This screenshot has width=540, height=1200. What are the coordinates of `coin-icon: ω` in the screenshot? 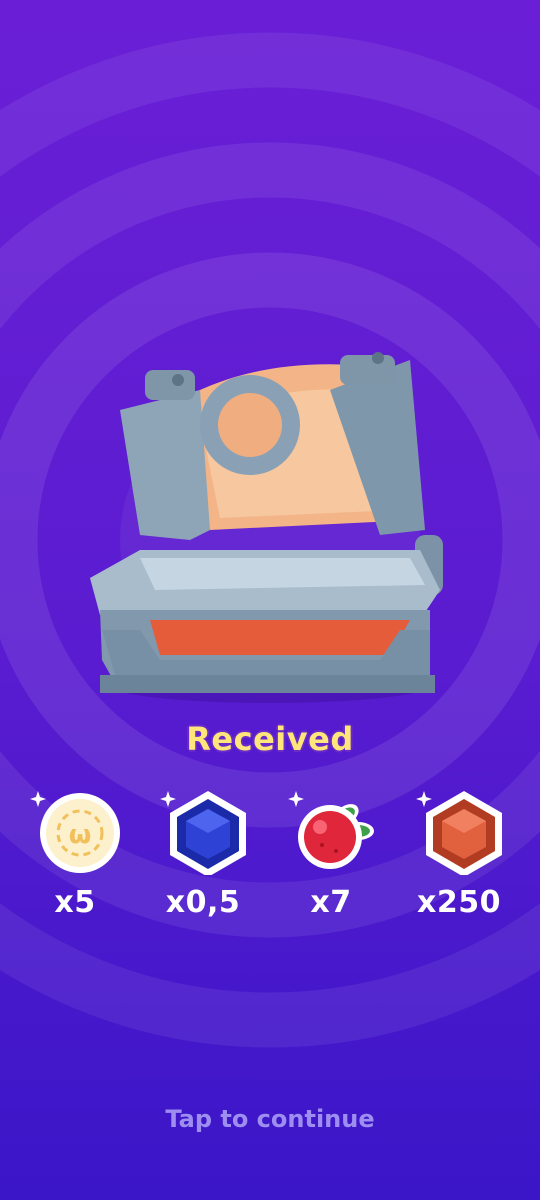 It's located at (75, 832).